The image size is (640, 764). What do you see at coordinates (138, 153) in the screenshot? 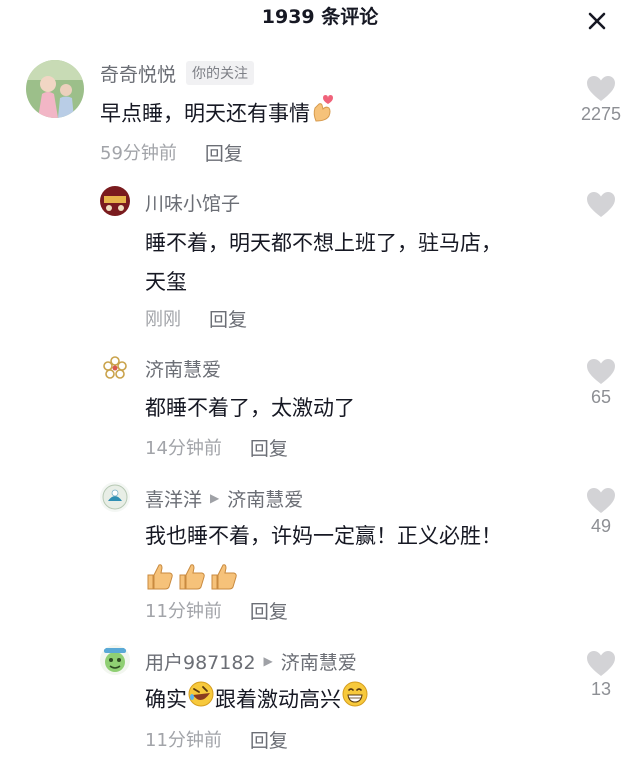
I see `comment-time: 59分钟前` at bounding box center [138, 153].